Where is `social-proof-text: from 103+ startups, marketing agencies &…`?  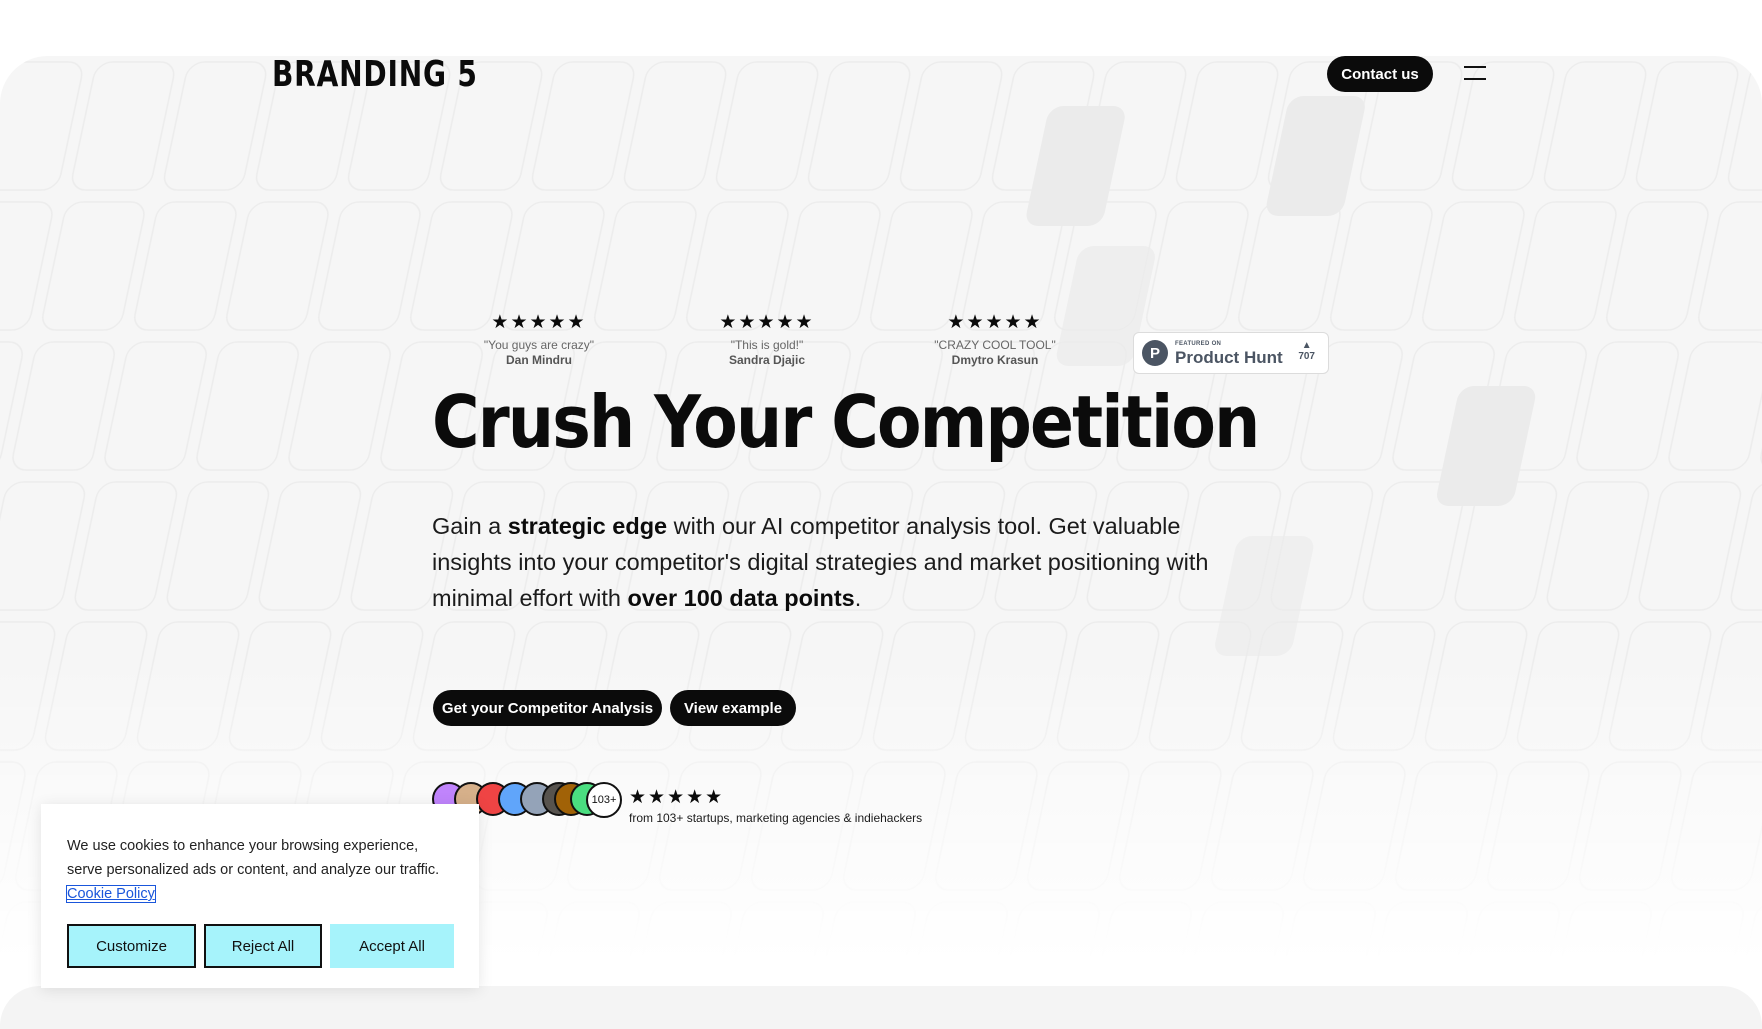
social-proof-text: from 103+ startups, marketing agencies &… is located at coordinates (776, 818).